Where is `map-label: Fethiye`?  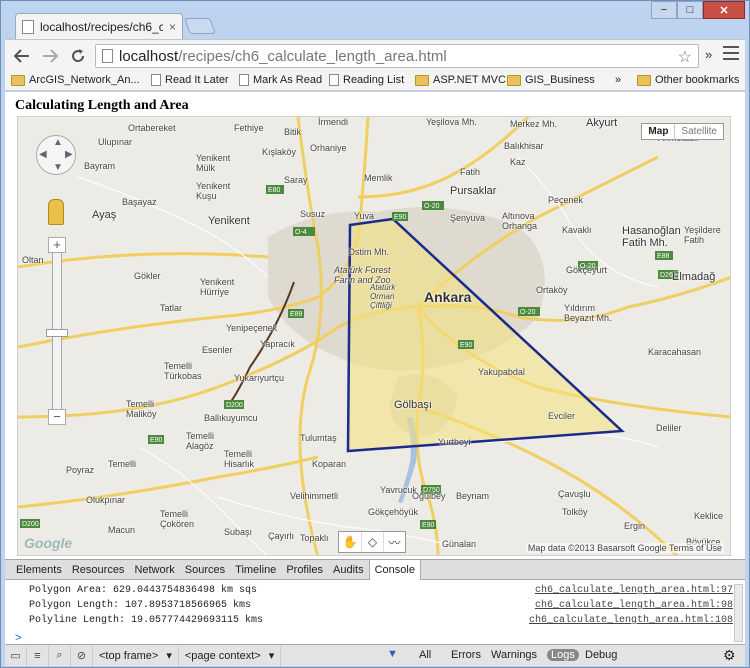 map-label: Fethiye is located at coordinates (249, 128).